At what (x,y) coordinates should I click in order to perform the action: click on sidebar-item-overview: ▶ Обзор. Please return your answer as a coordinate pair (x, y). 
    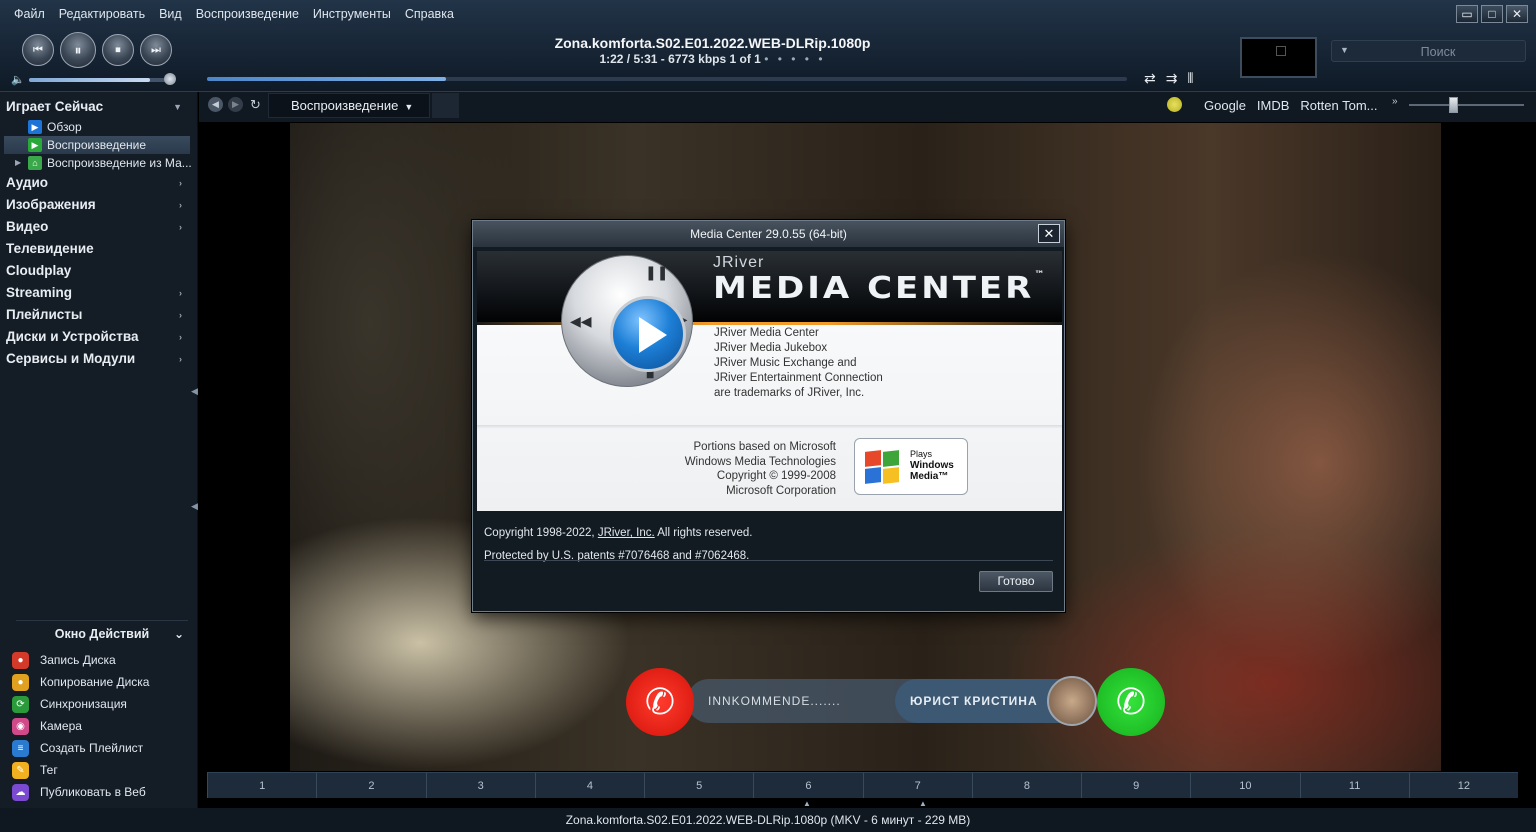
    Looking at the image, I should click on (96, 127).